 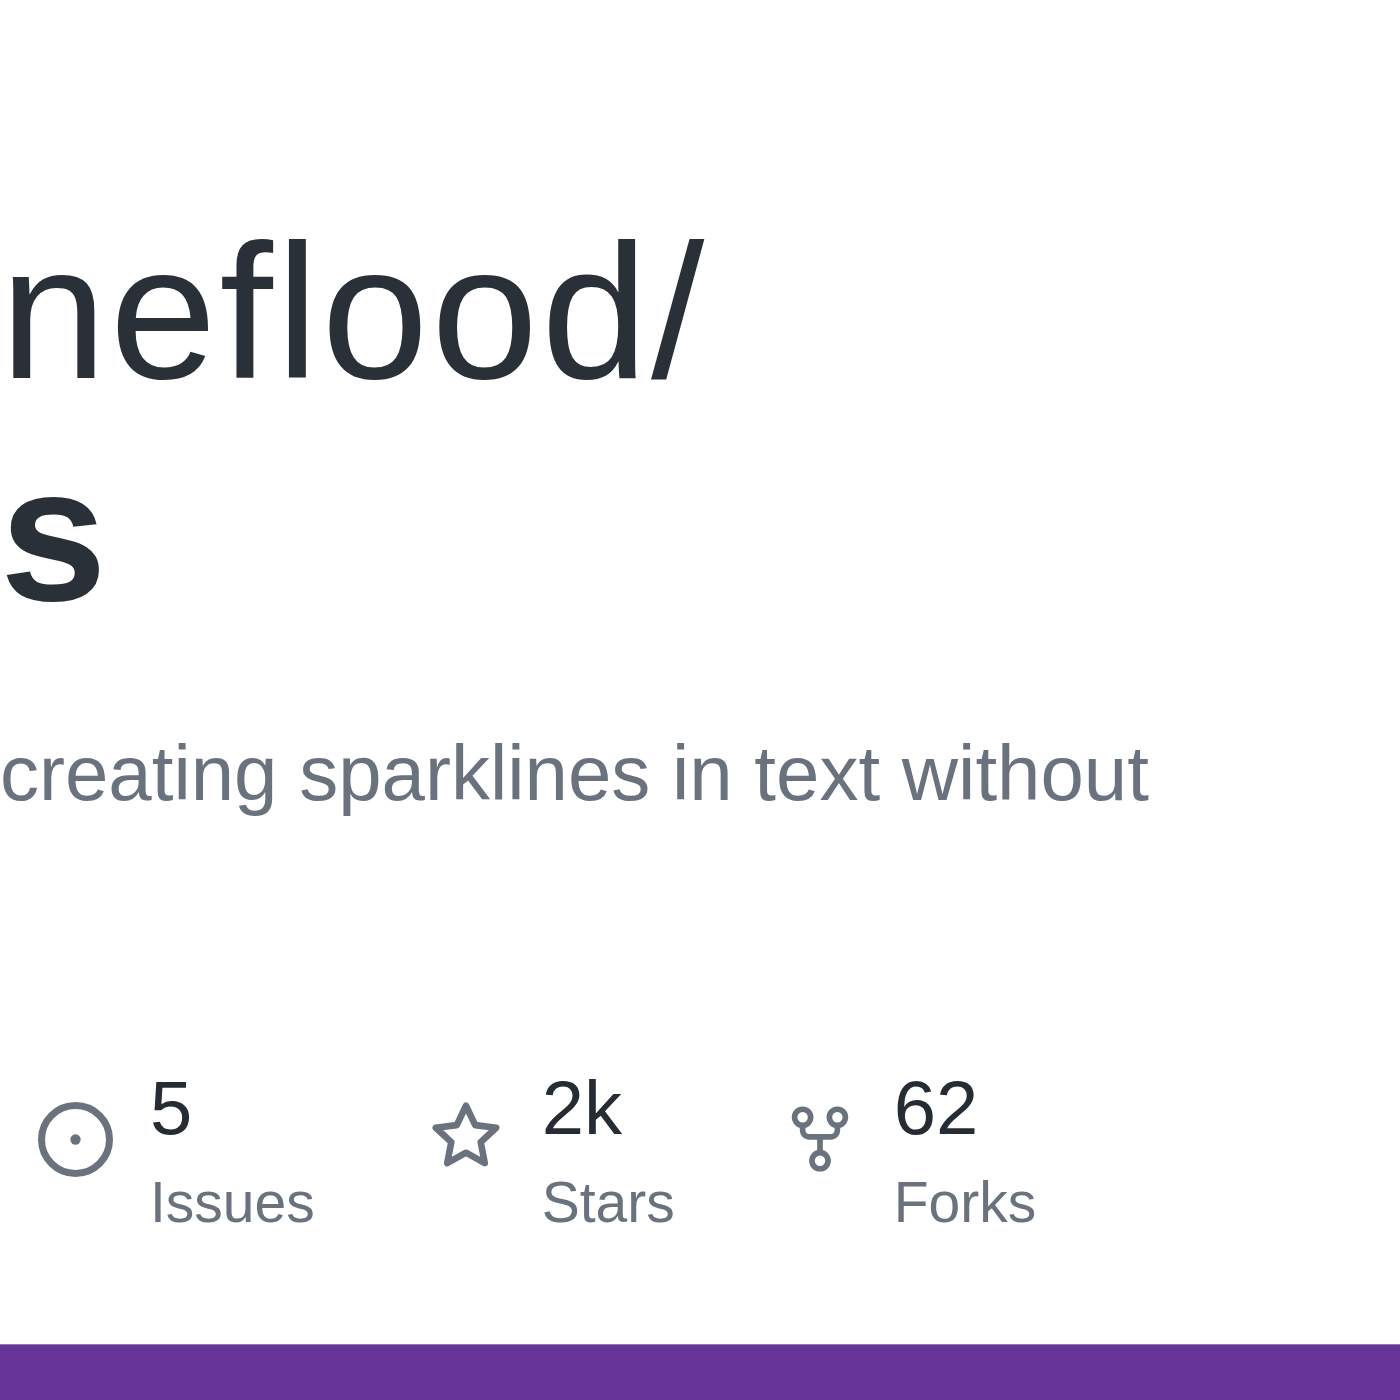 What do you see at coordinates (574, 773) in the screenshot?
I see `repo-description: creating sparklines in text without` at bounding box center [574, 773].